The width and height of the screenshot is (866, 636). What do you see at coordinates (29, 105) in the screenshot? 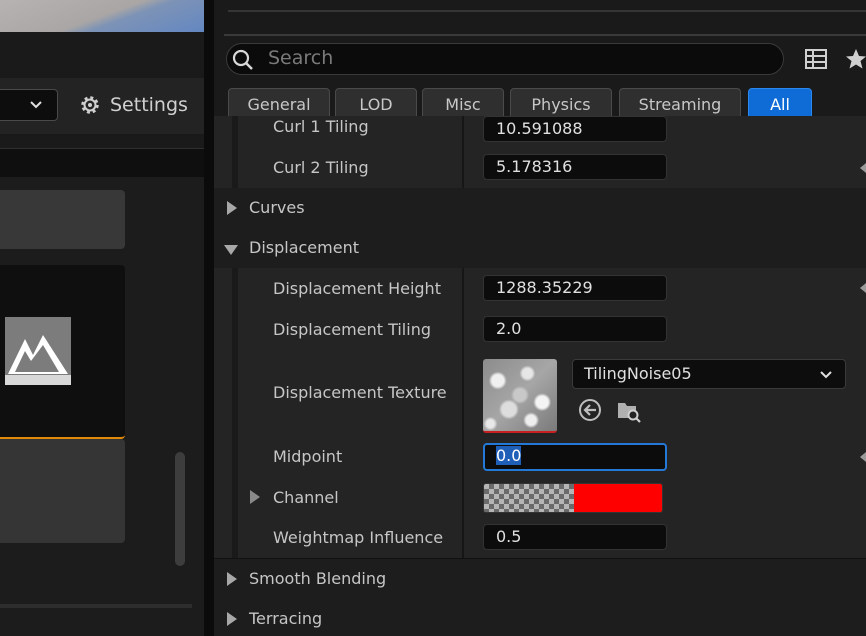
I see `mode-dropdown` at bounding box center [29, 105].